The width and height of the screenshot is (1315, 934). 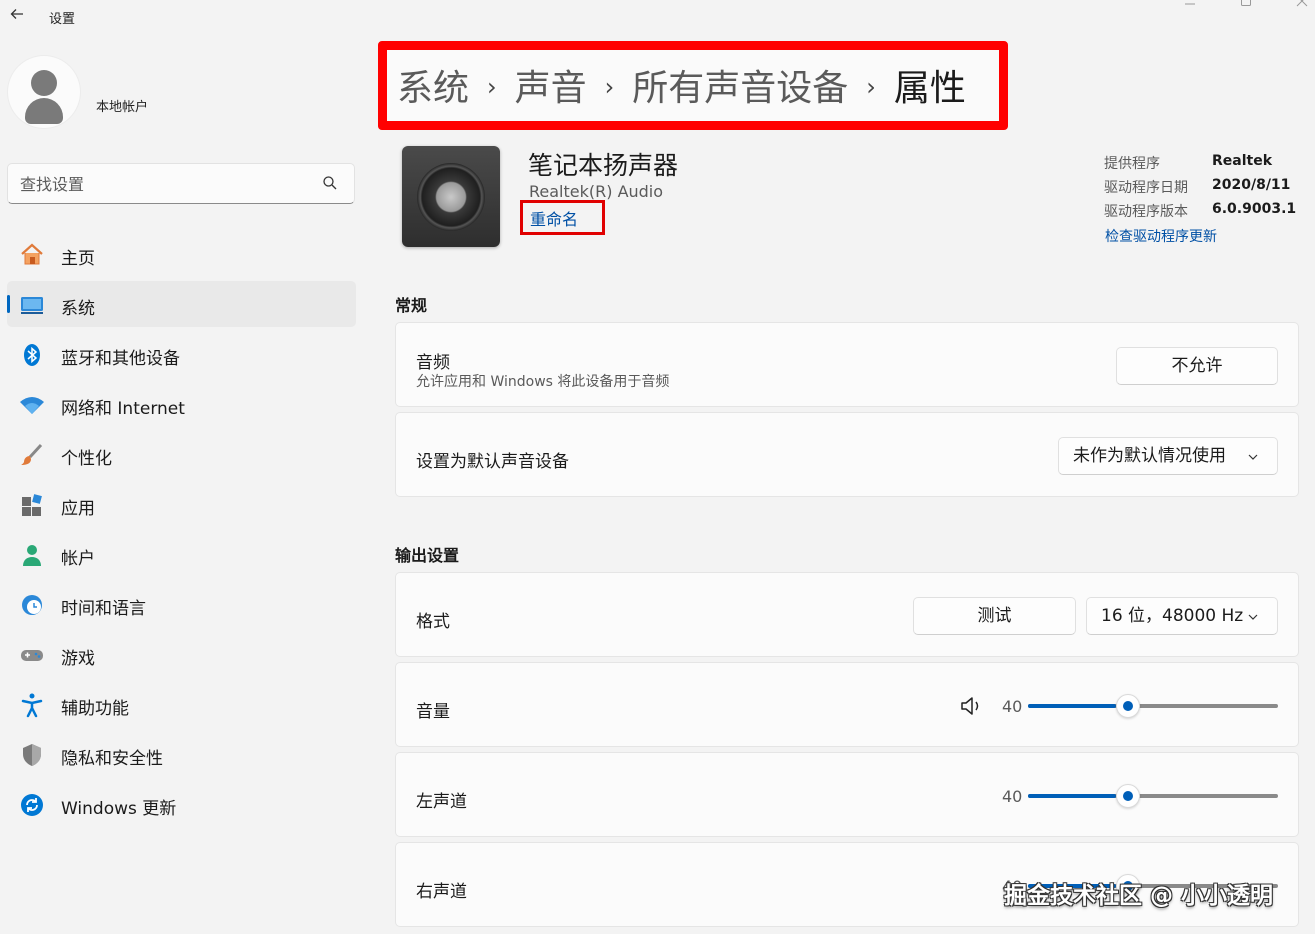 What do you see at coordinates (181, 554) in the screenshot?
I see `sidebar-item-accounts: 帐户` at bounding box center [181, 554].